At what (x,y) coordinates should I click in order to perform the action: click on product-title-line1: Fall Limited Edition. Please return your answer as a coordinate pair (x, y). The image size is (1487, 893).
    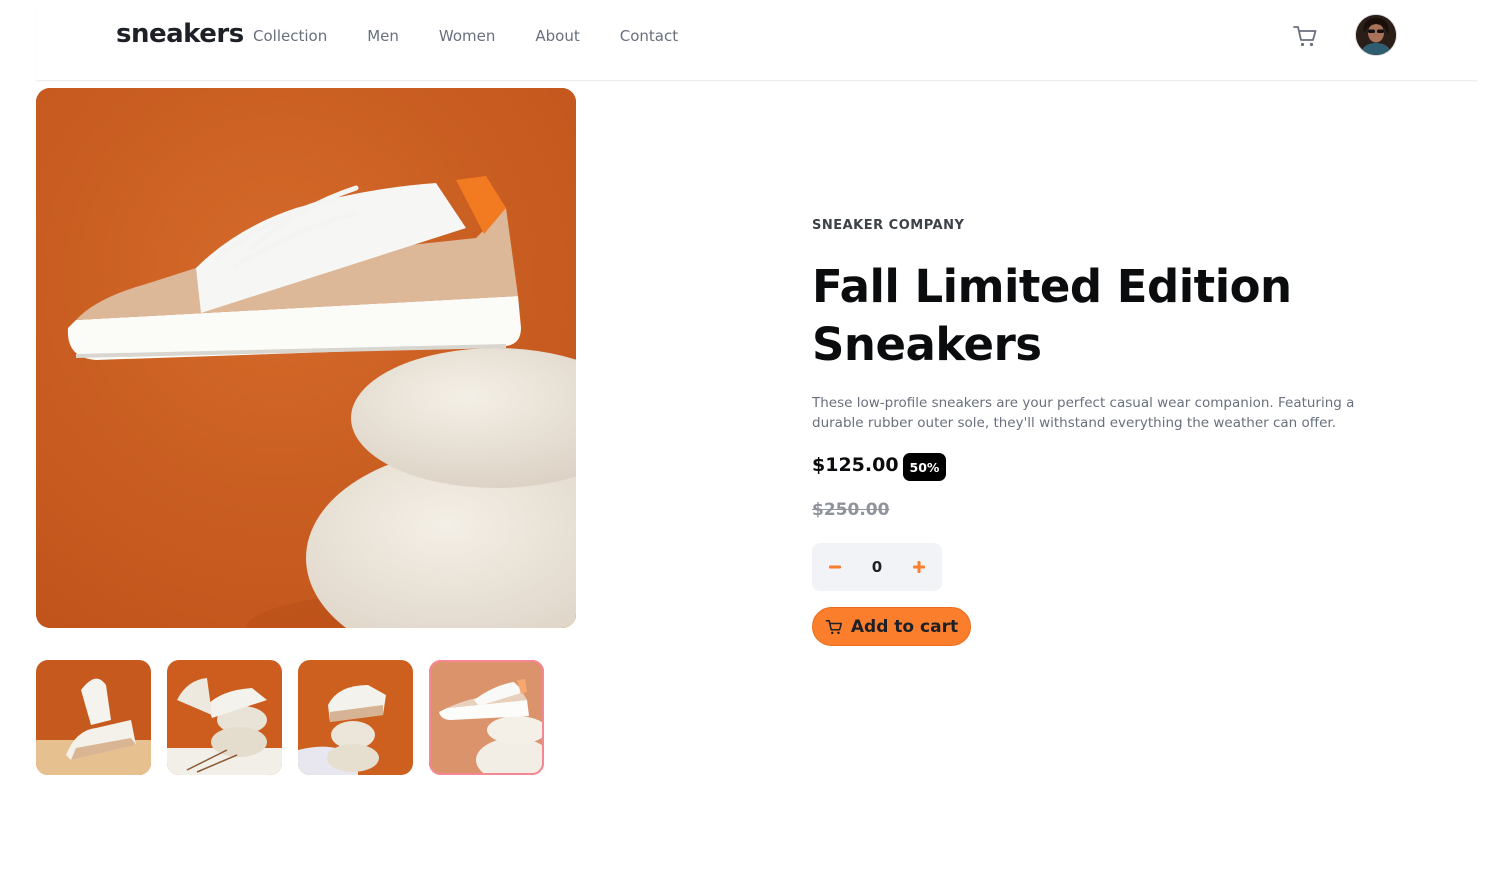
    Looking at the image, I should click on (1052, 286).